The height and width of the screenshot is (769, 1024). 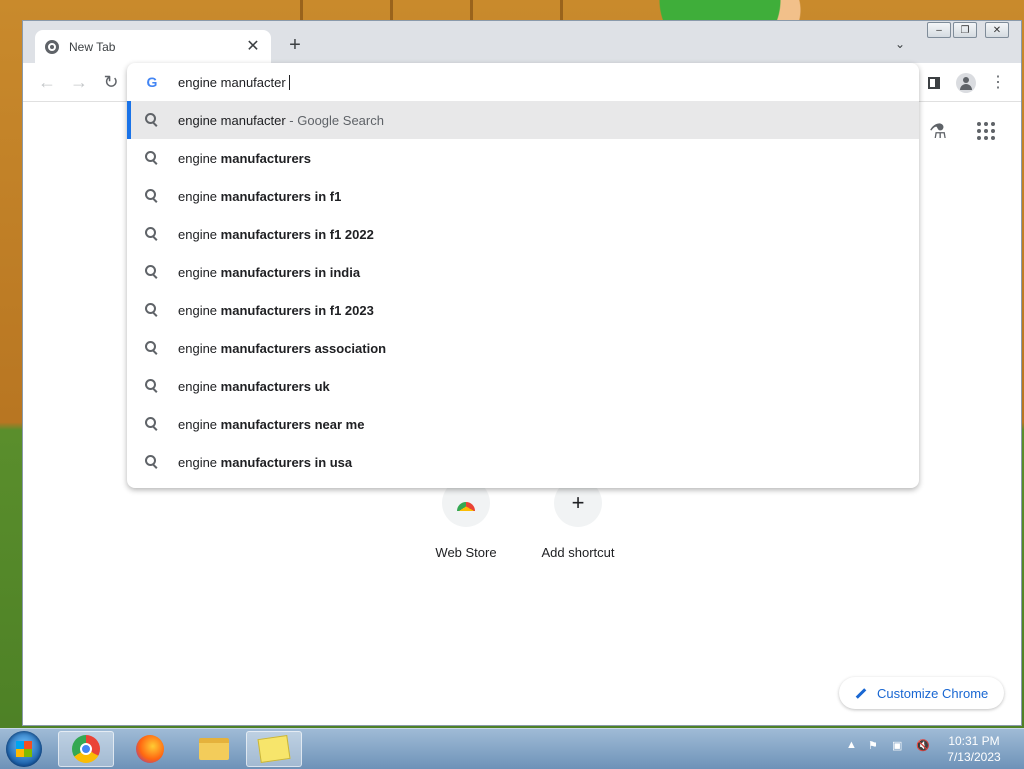 I want to click on suggestion-row: engine manufacturers in usa, so click(x=523, y=462).